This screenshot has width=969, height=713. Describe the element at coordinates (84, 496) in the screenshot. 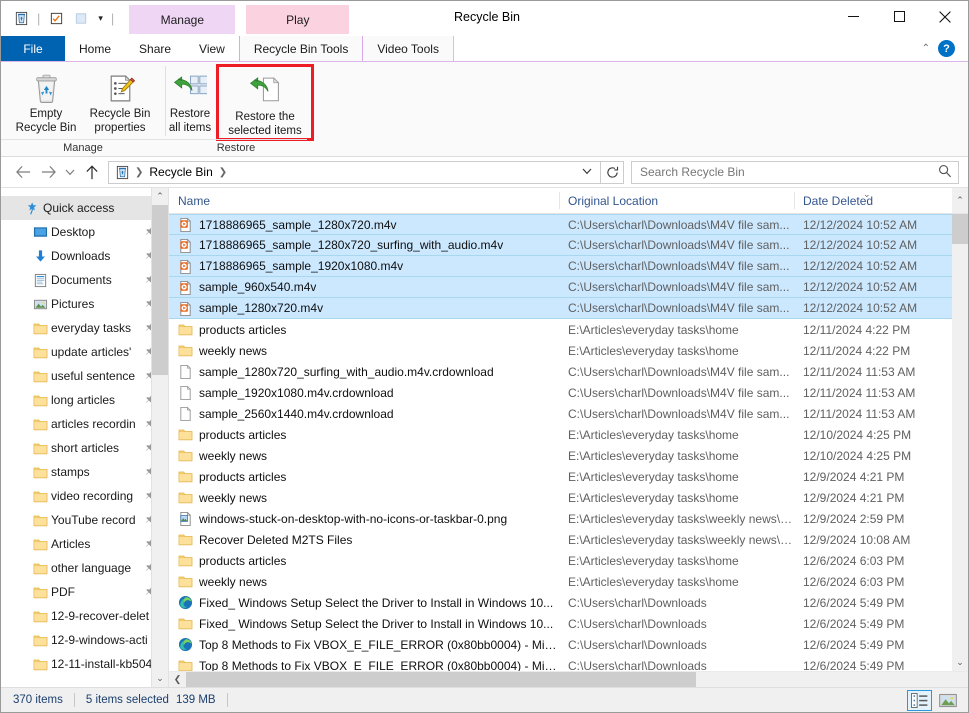

I see `sidebar-item-video-recording: video recording` at that location.